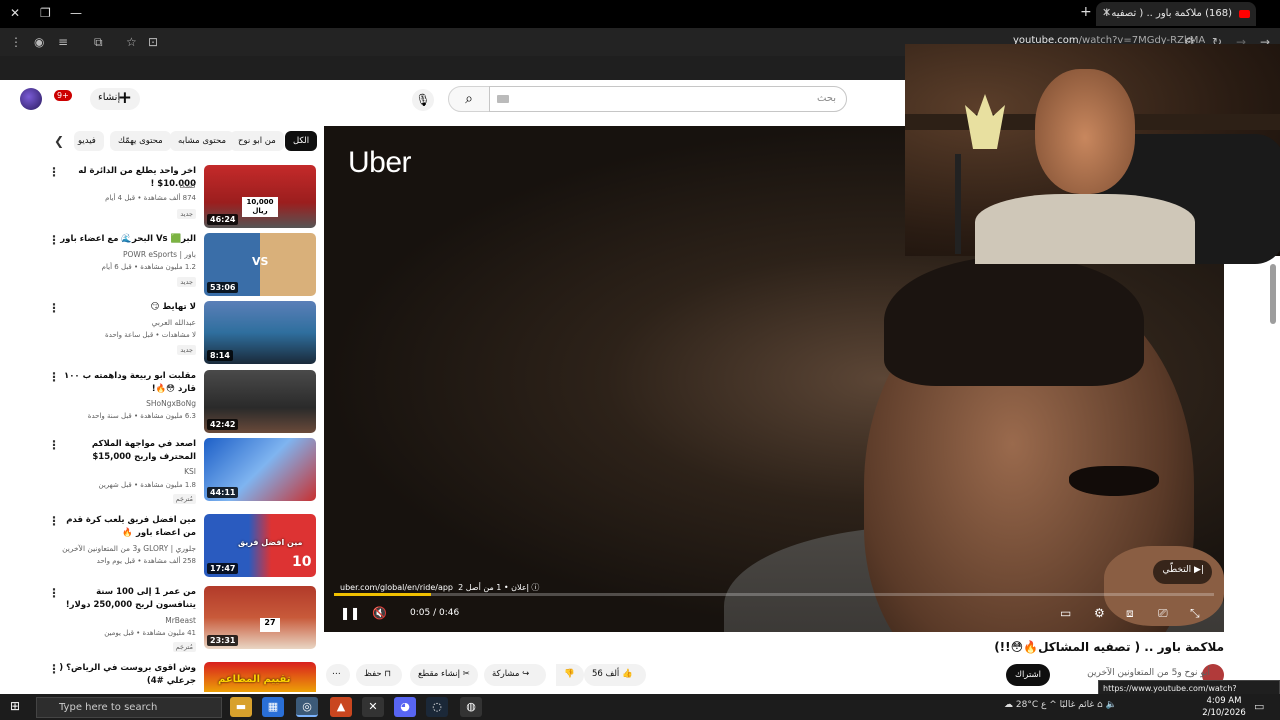 The image size is (1280, 720). Describe the element at coordinates (437, 707) in the screenshot. I see `steam-icon: ◌` at that location.